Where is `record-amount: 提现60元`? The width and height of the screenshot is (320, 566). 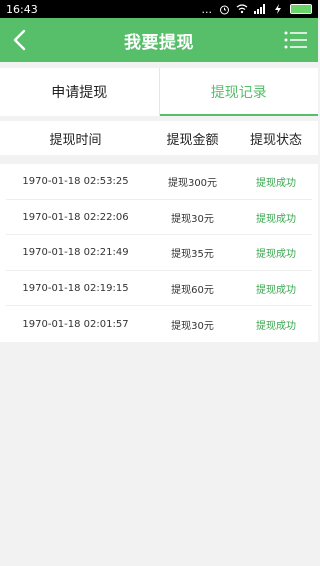
record-amount: 提现60元 is located at coordinates (192, 291).